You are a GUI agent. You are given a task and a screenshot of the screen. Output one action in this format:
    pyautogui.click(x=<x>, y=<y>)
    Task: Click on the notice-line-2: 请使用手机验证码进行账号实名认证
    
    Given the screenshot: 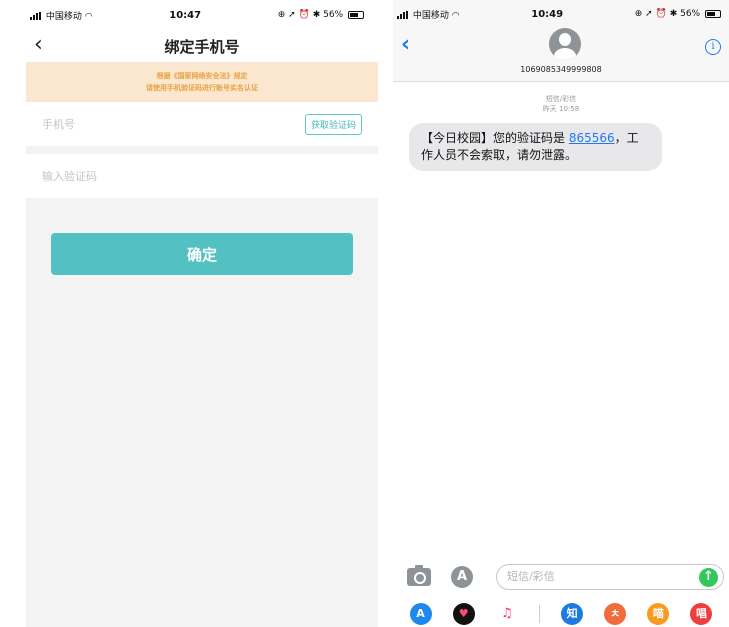 What is the action you would take?
    pyautogui.click(x=202, y=88)
    